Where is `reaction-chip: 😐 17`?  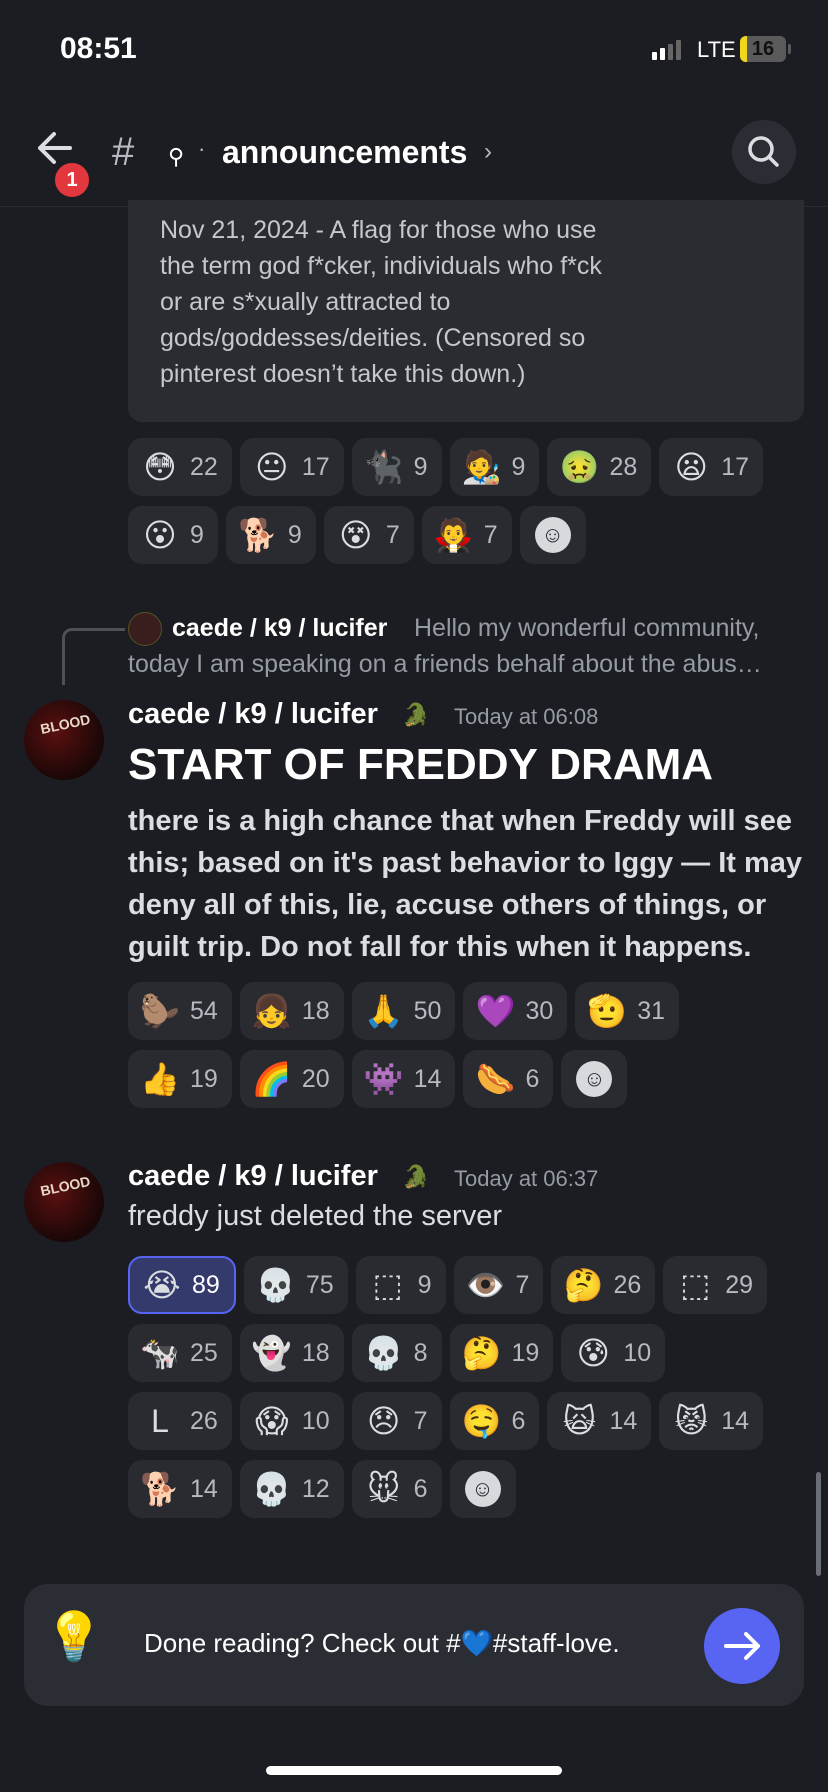 reaction-chip: 😐 17 is located at coordinates (291, 467).